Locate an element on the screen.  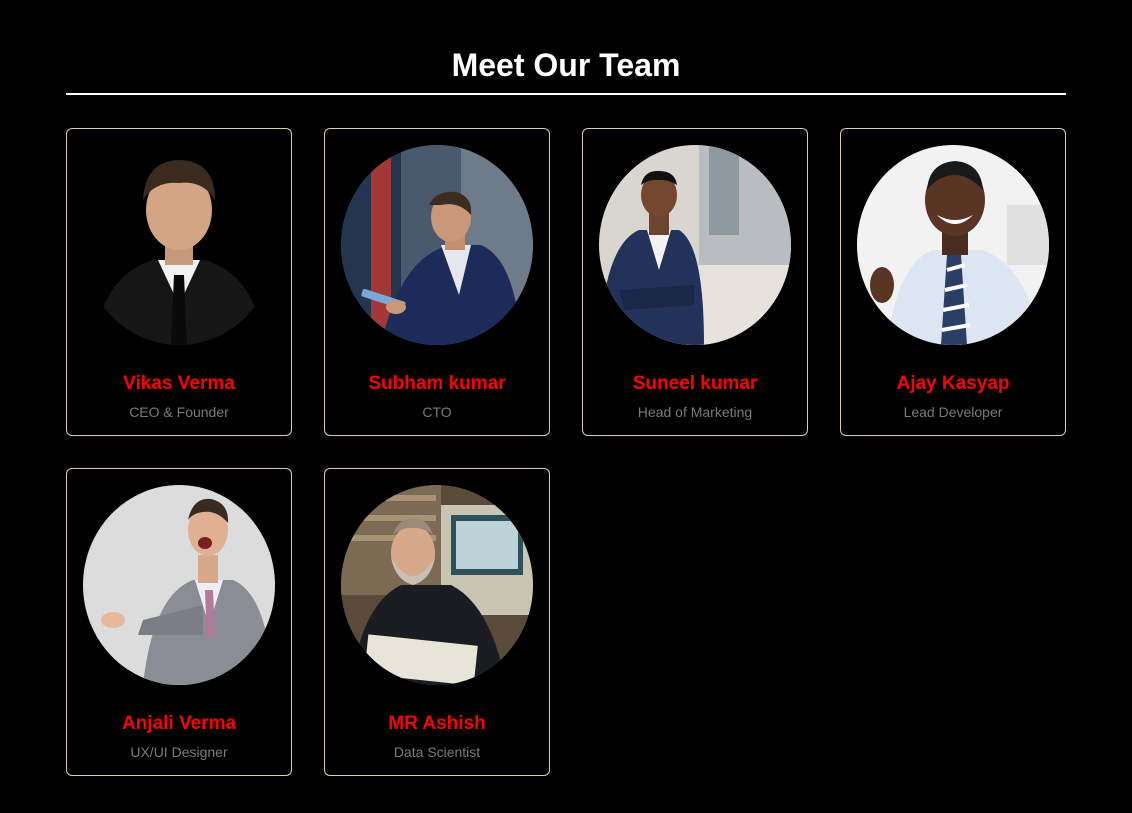
member-role: Data Scientist is located at coordinates (437, 752).